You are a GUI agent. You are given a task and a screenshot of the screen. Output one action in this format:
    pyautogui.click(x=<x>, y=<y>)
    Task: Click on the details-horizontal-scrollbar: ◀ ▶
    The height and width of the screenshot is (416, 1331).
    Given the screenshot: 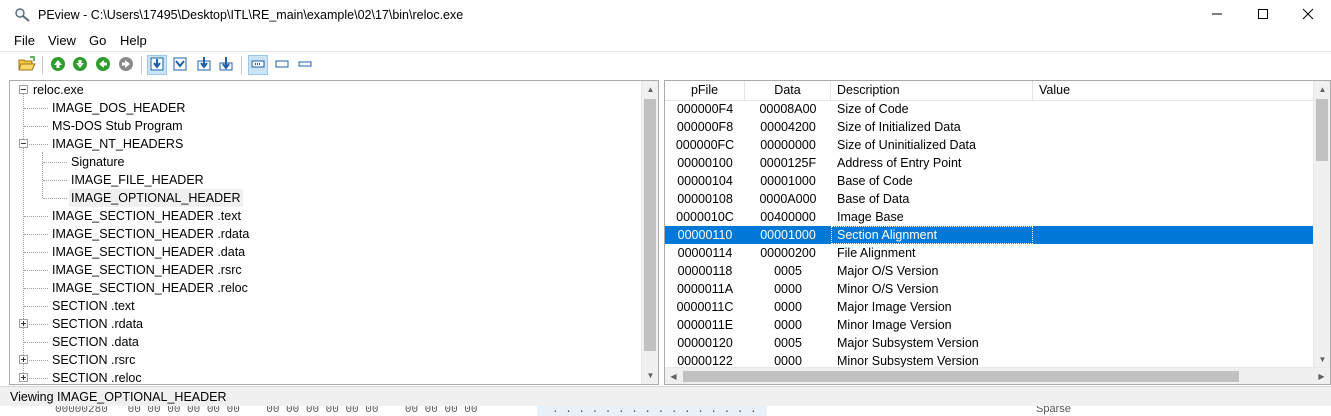 What is the action you would take?
    pyautogui.click(x=997, y=375)
    